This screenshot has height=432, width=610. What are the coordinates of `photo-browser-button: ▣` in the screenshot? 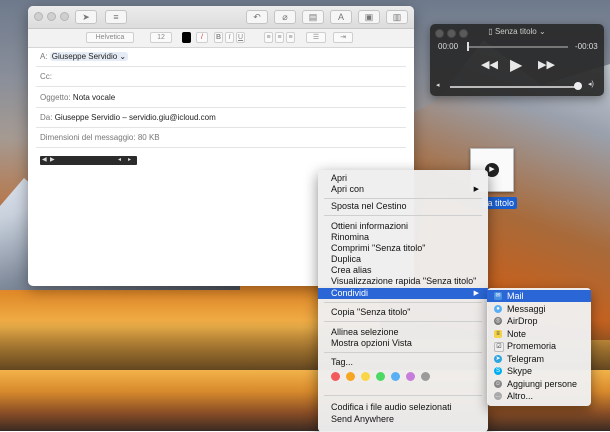 It's located at (369, 17).